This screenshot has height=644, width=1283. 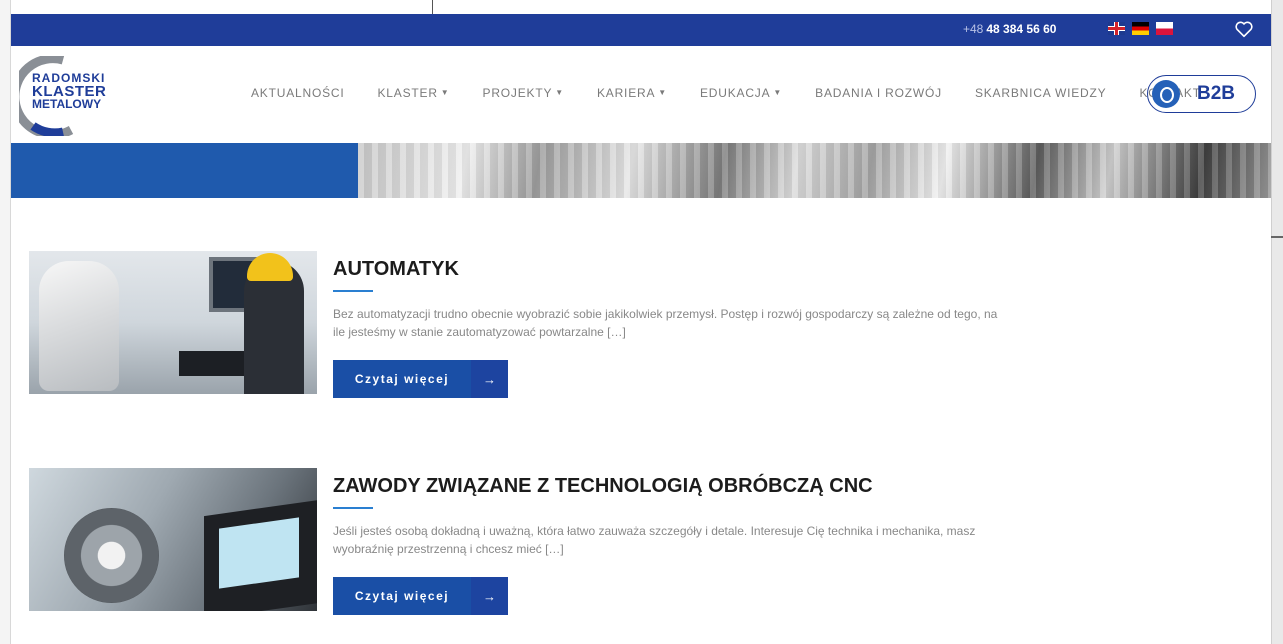 What do you see at coordinates (5, 322) in the screenshot?
I see `window-frame-left` at bounding box center [5, 322].